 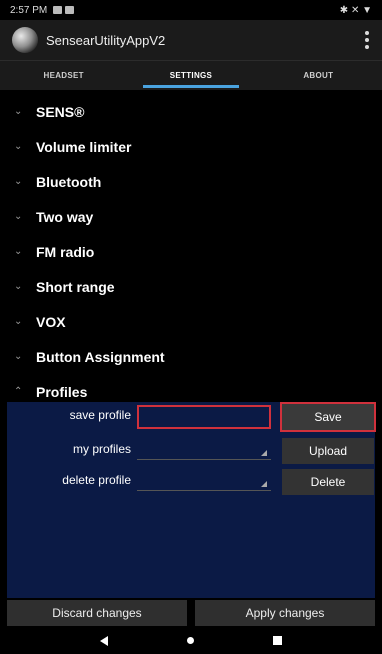 I want to click on save-profile-input, so click(x=204, y=417).